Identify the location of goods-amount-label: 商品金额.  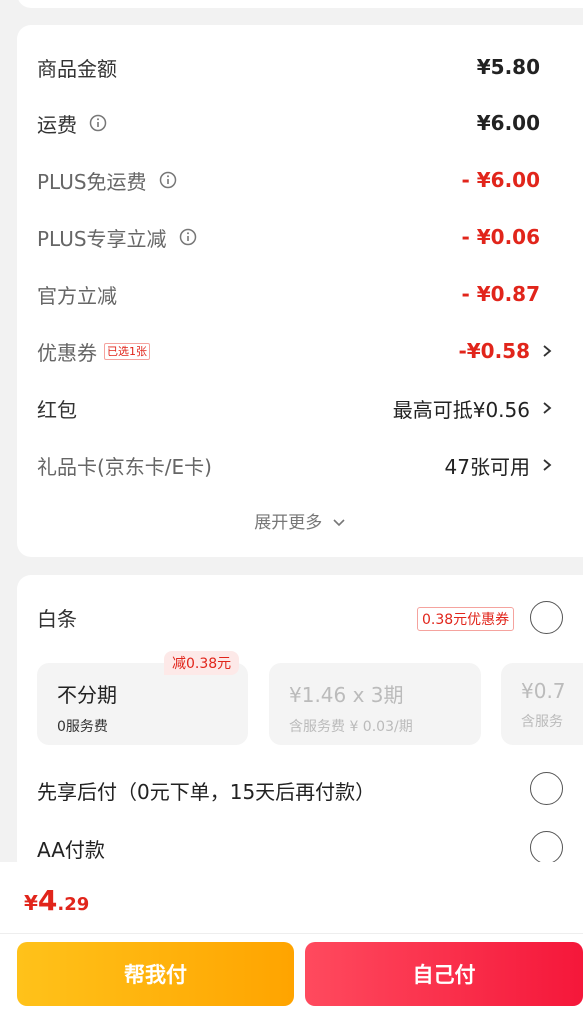
(77, 68).